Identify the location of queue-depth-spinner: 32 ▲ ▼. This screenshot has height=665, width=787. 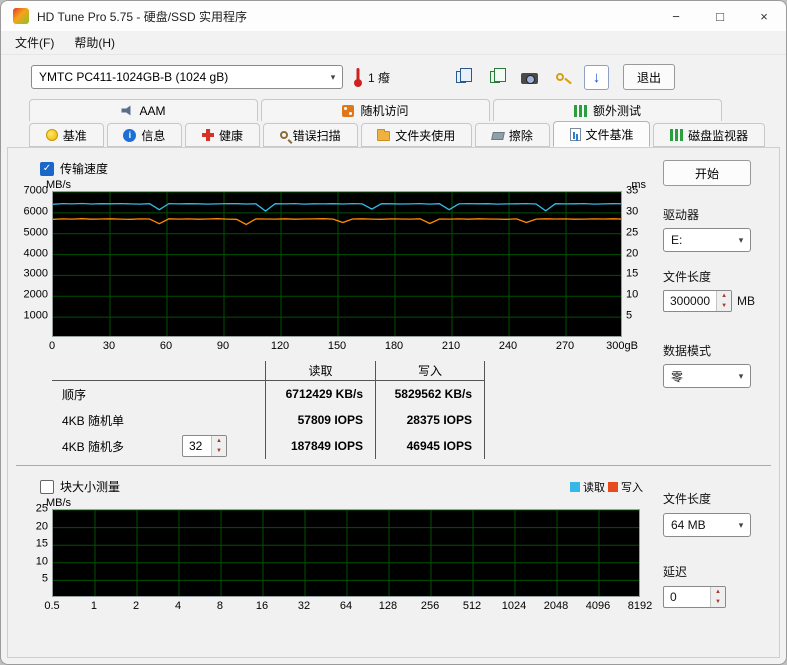
(204, 446).